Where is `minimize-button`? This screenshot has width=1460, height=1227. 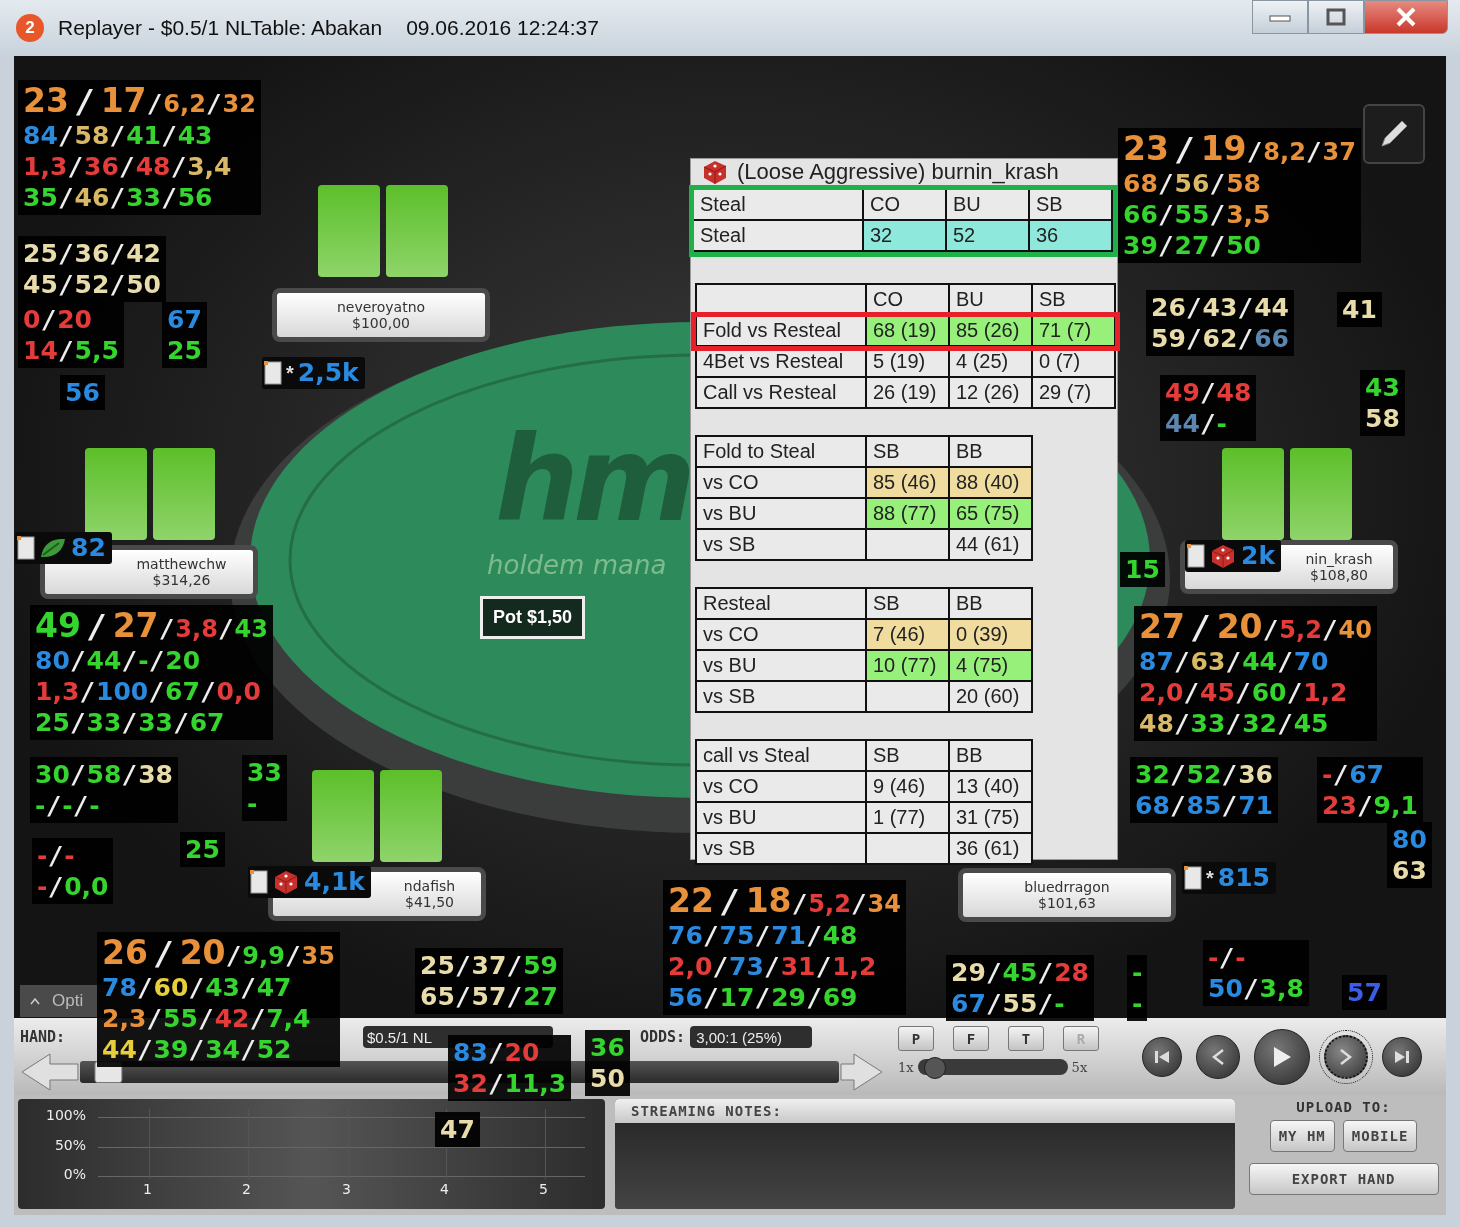
minimize-button is located at coordinates (1280, 17).